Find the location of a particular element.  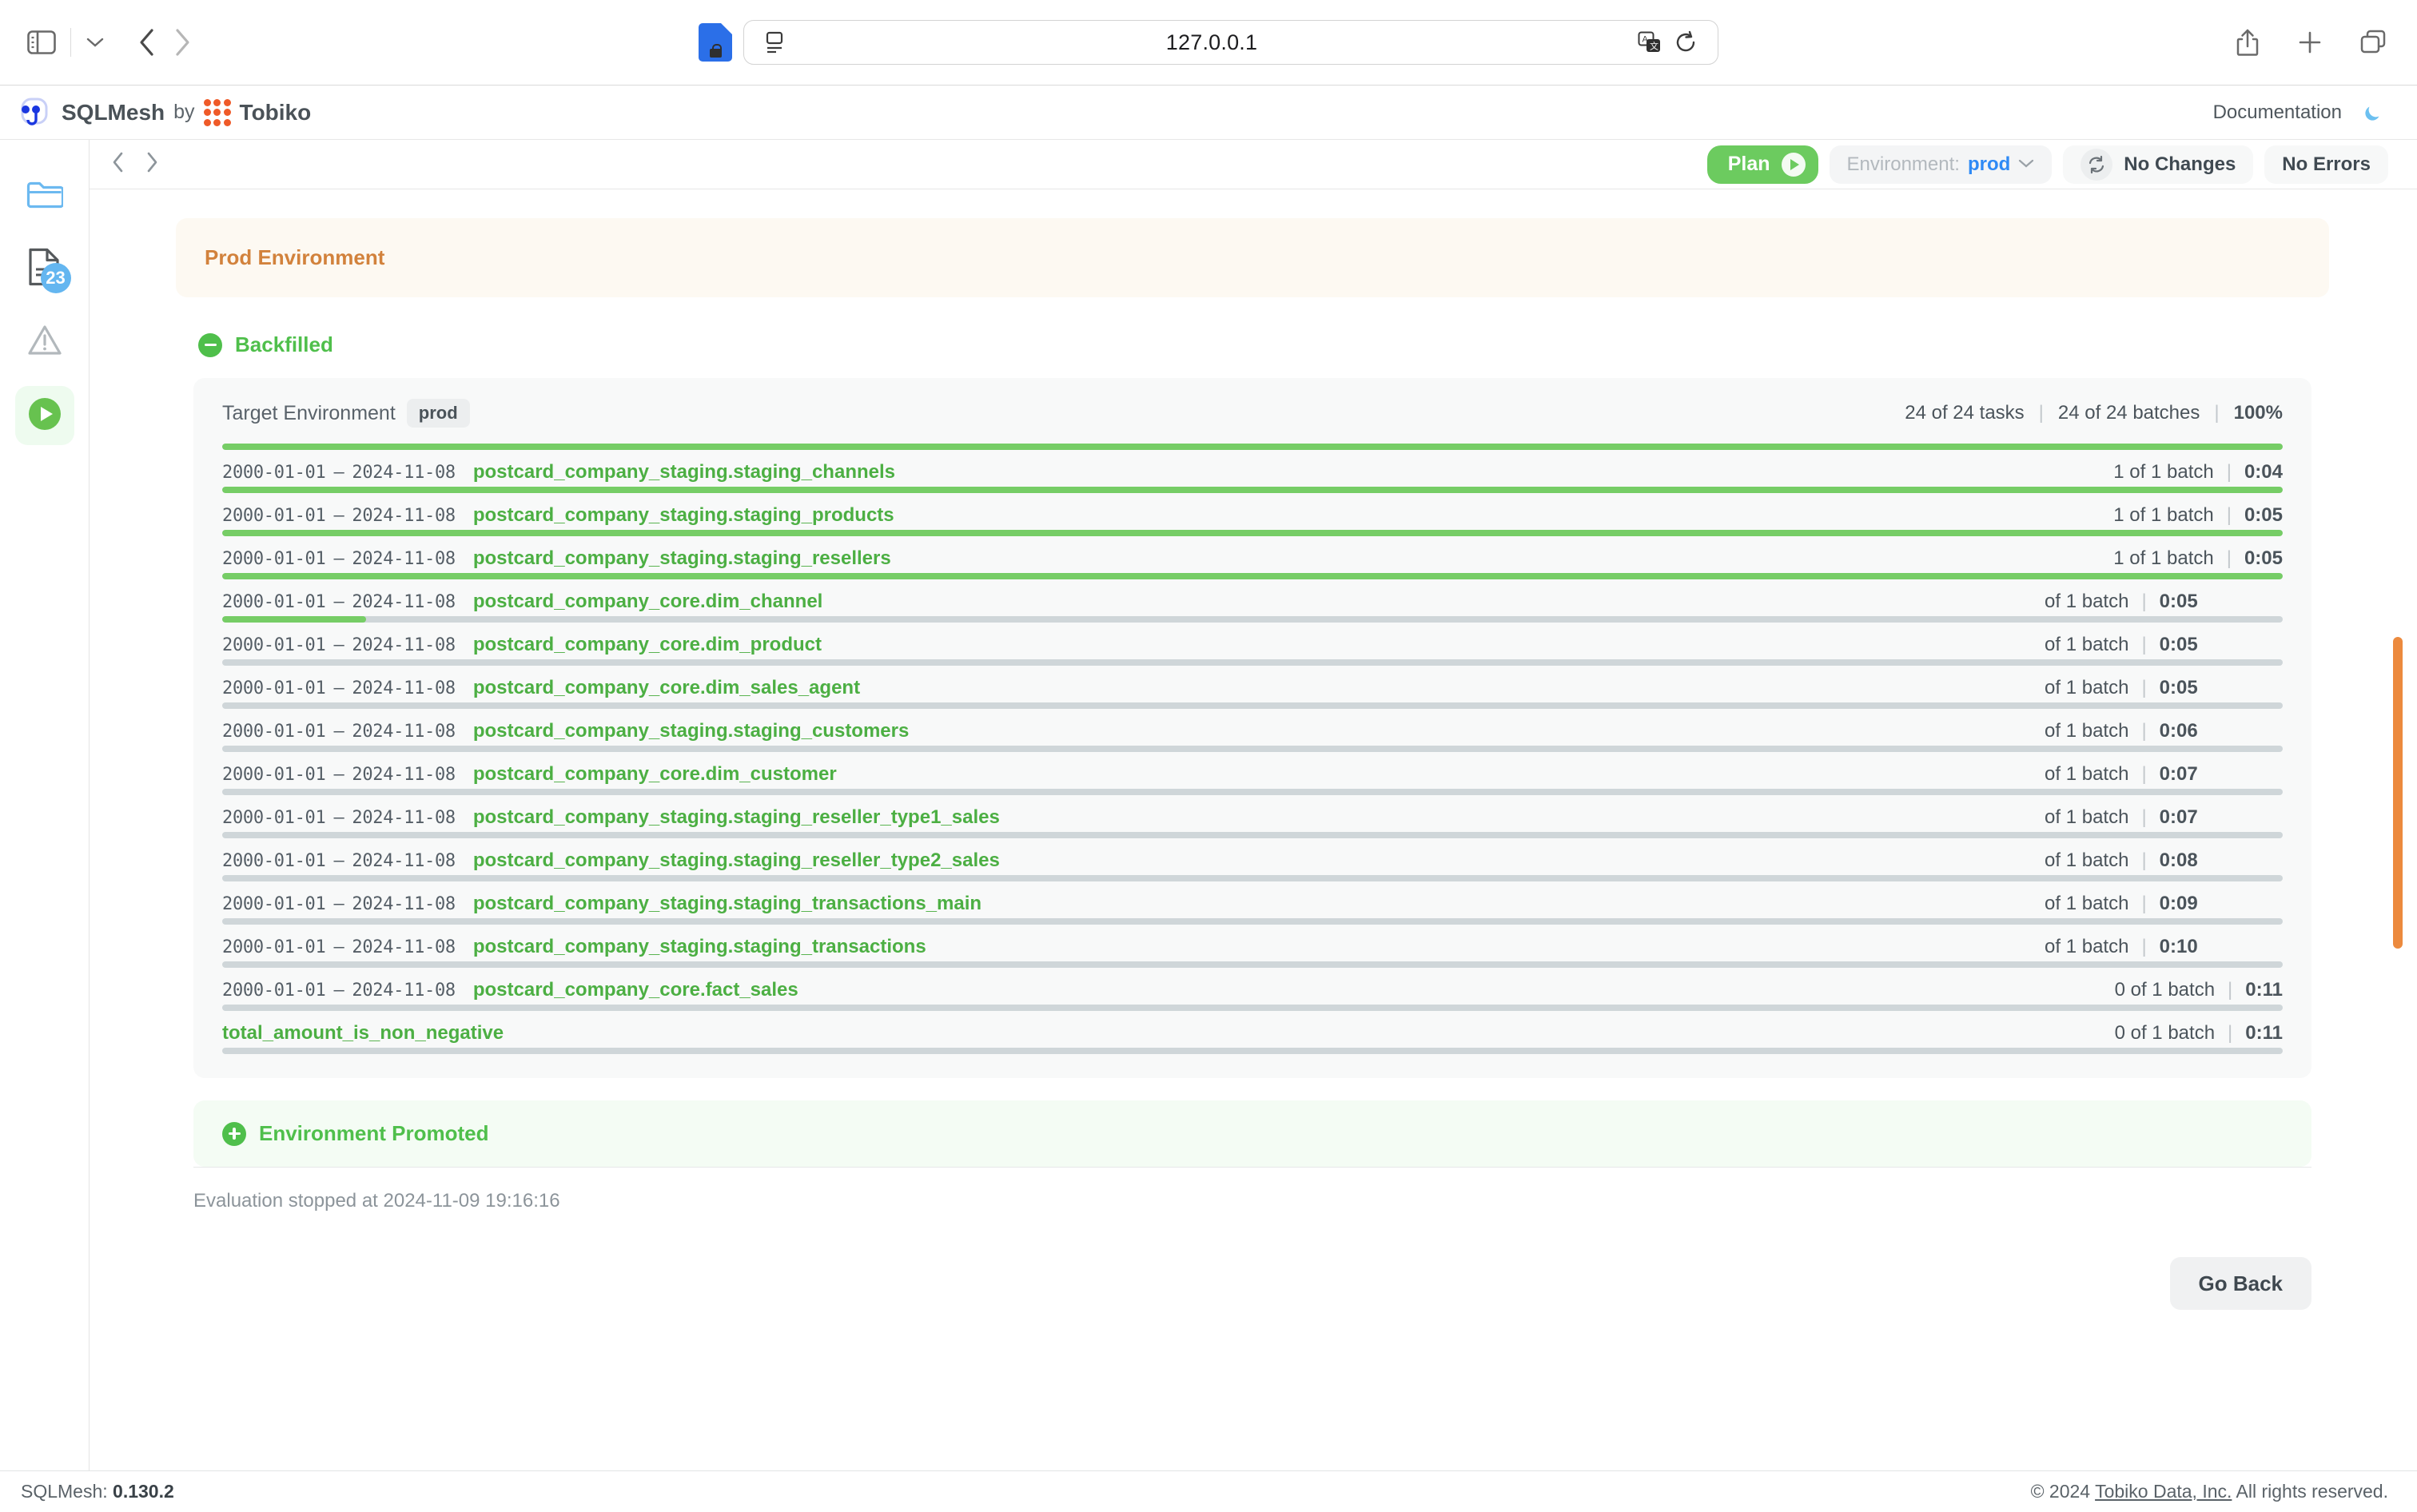

task-duration: 0:05 is located at coordinates (2263, 558).